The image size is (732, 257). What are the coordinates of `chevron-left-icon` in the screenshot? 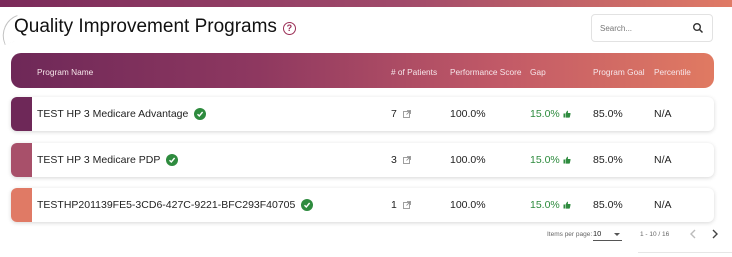 It's located at (693, 234).